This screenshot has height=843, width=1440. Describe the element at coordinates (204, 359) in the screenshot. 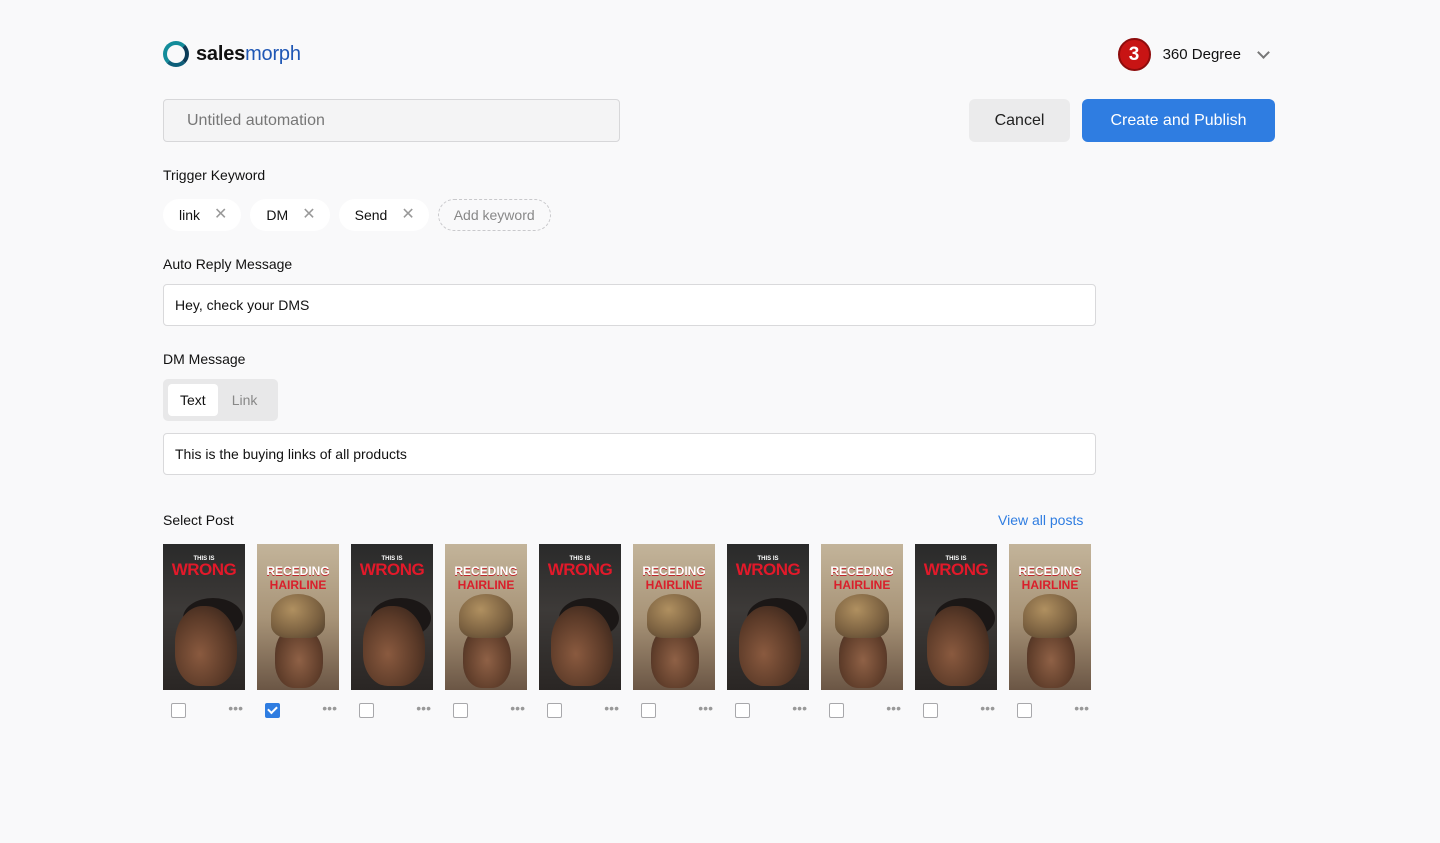

I see `dm-message-label: DM Message` at that location.